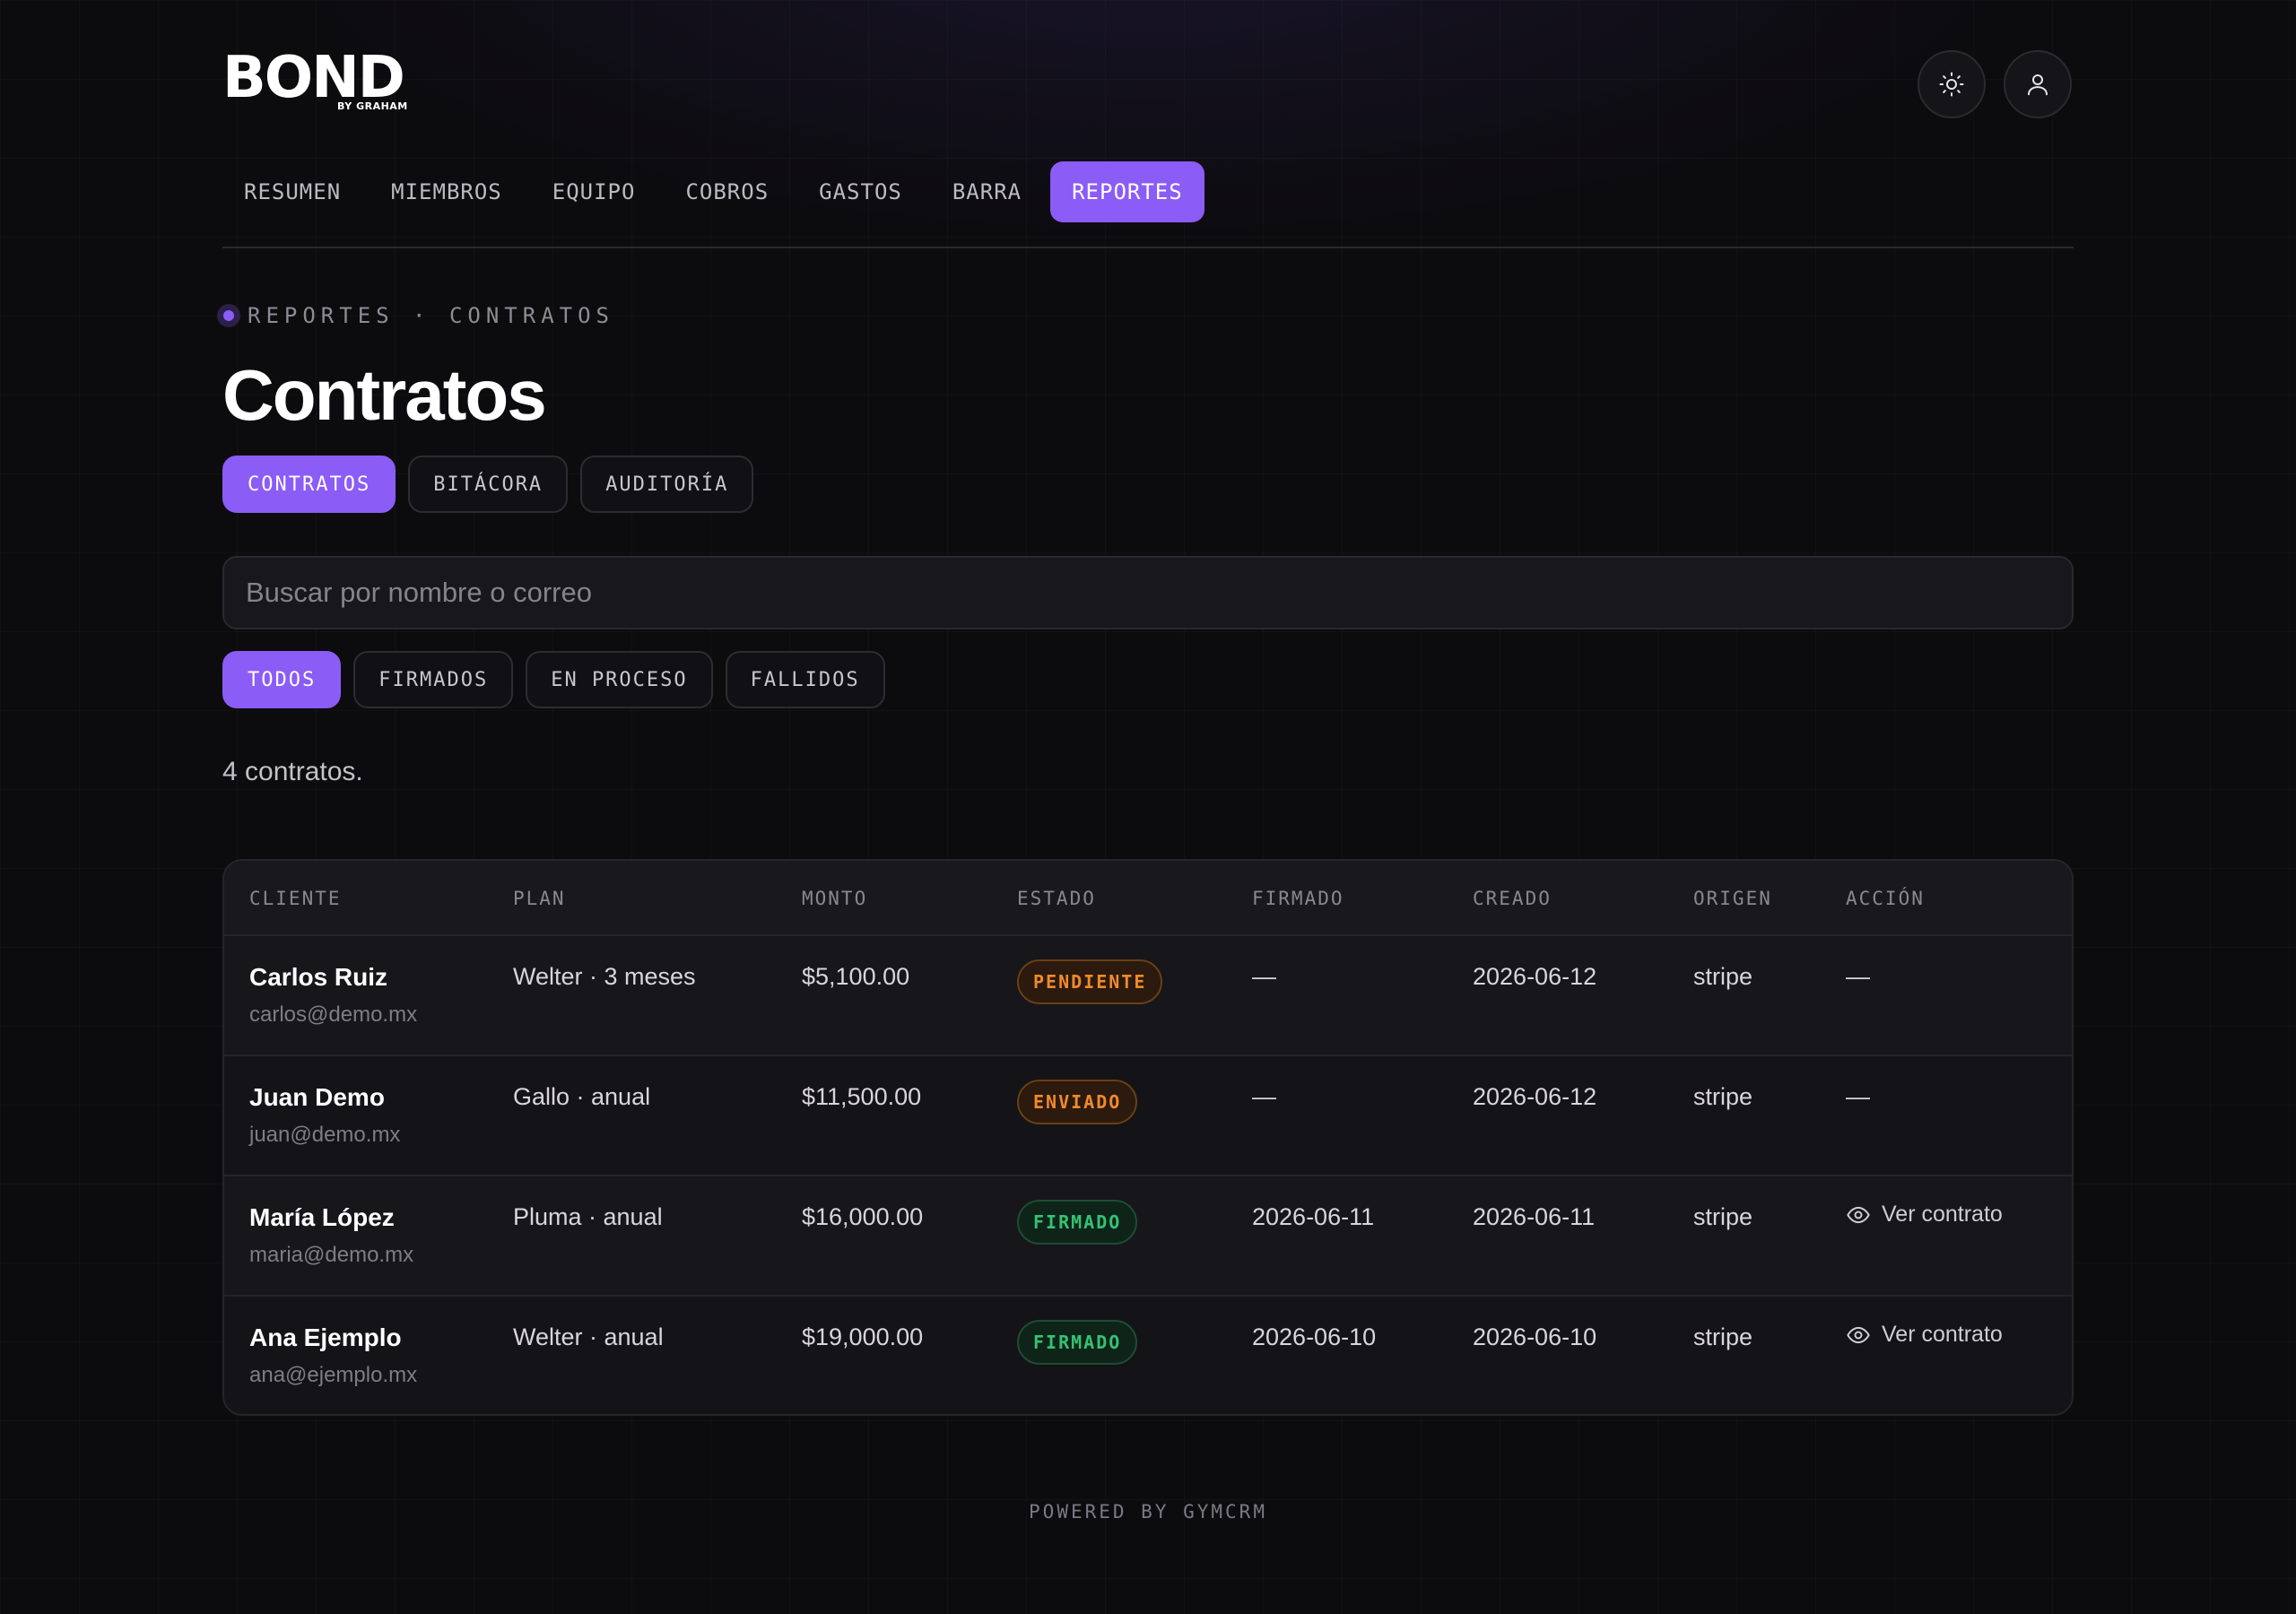 This screenshot has height=1614, width=2296. Describe the element at coordinates (862, 1096) in the screenshot. I see `amount-cell: $11,500.00` at that location.